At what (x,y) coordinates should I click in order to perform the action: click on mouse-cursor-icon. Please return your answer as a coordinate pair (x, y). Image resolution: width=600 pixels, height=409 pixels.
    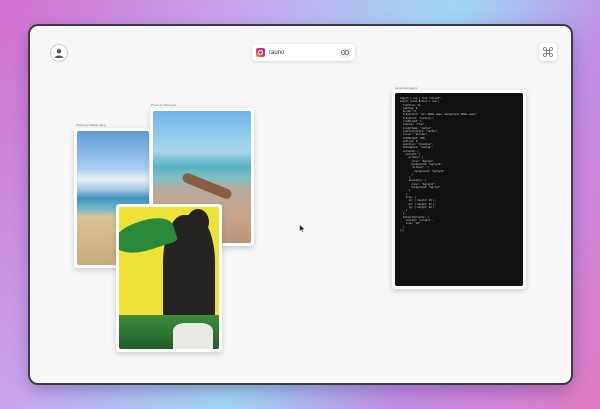
    Looking at the image, I should click on (302, 228).